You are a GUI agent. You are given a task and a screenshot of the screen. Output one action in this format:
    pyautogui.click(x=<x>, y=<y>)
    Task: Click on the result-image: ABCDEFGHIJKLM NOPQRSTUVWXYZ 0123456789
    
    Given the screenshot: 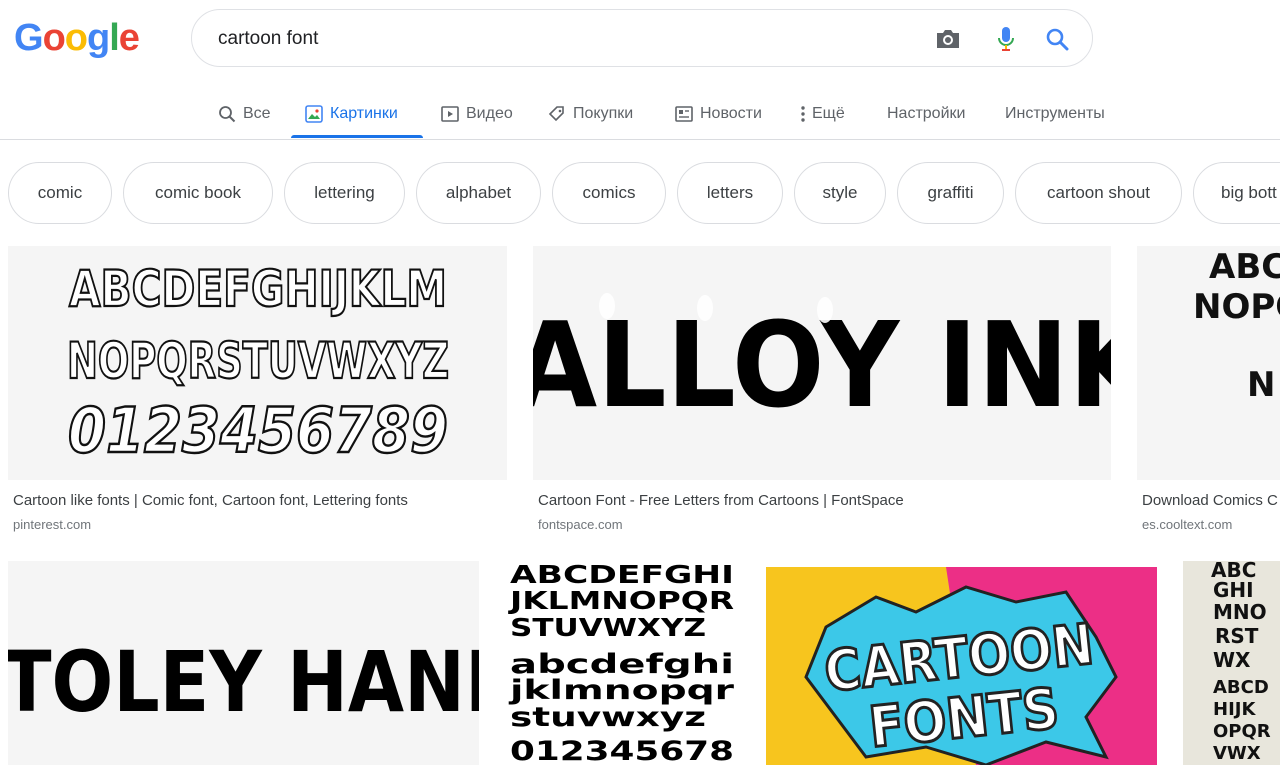 What is the action you would take?
    pyautogui.click(x=257, y=363)
    